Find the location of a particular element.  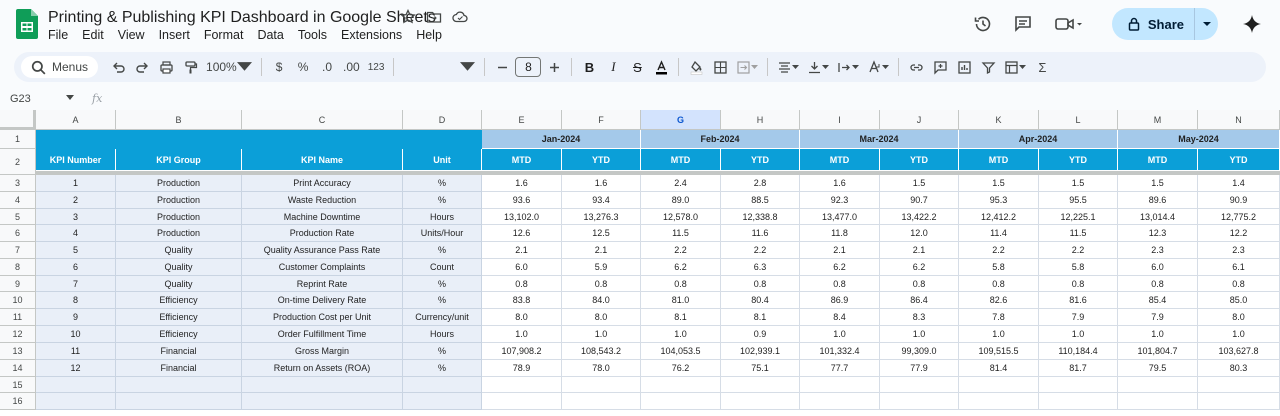

mtd-header: MTD is located at coordinates (840, 160).